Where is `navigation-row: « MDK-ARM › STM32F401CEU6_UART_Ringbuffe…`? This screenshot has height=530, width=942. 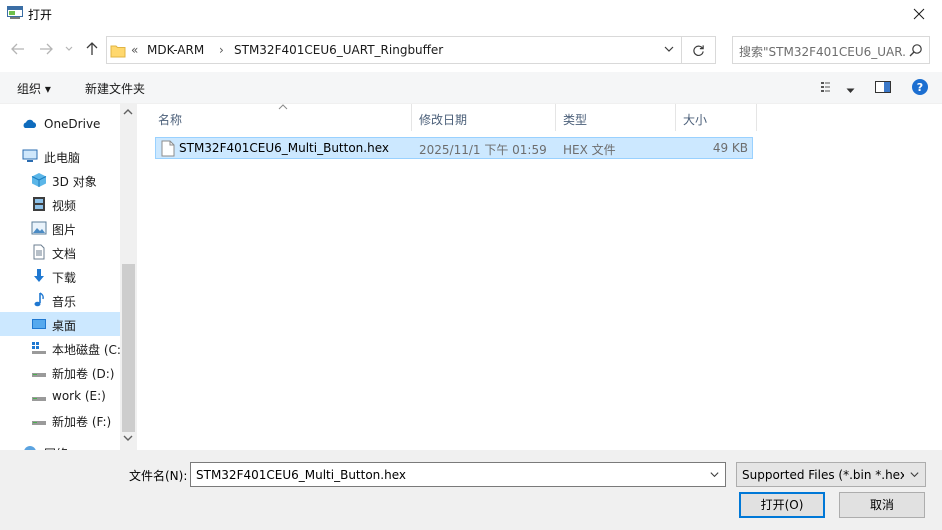
navigation-row: « MDK-ARM › STM32F401CEU6_UART_Ringbuffe… is located at coordinates (471, 49).